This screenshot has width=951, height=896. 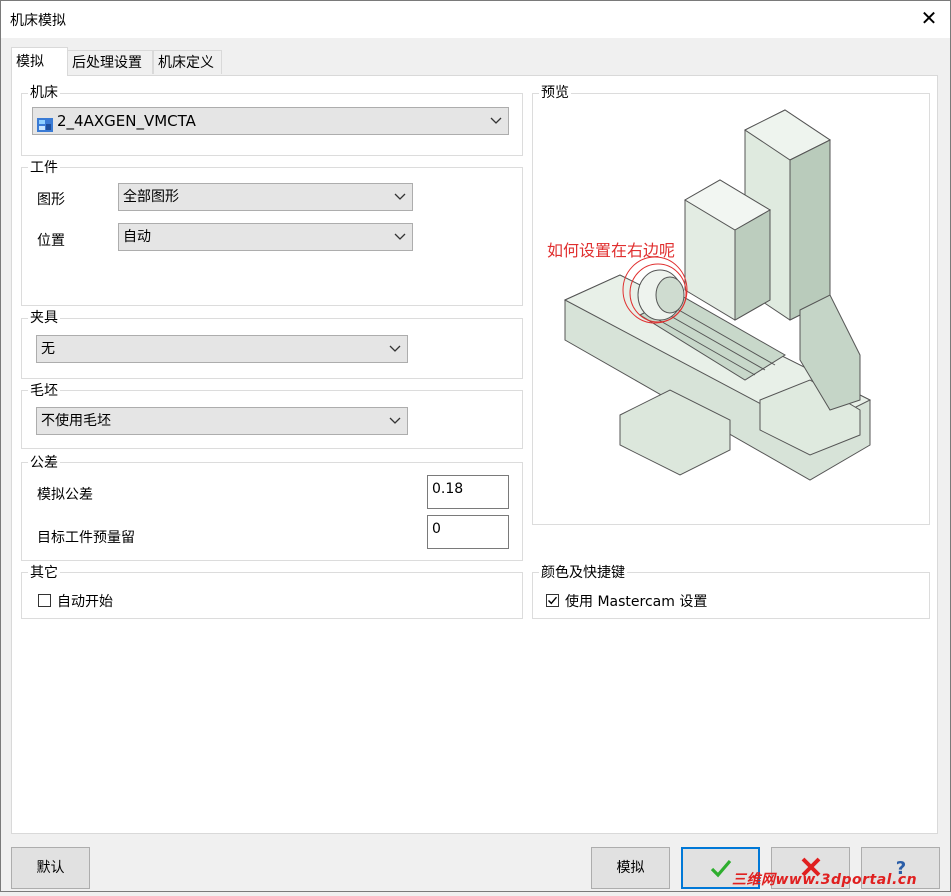 I want to click on other-group-label: 其它, so click(x=44, y=573).